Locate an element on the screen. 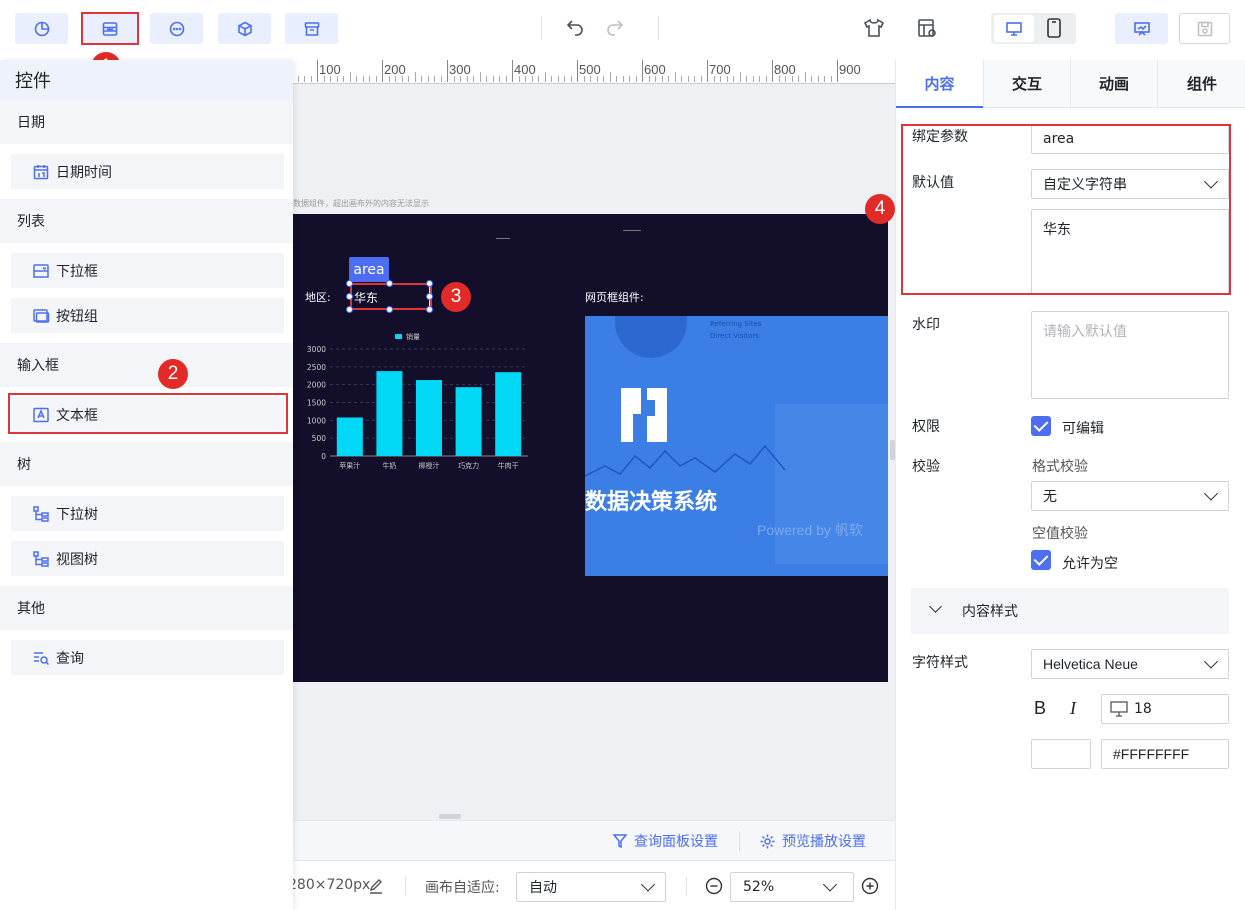 Image resolution: width=1245 pixels, height=910 pixels. desktop-button is located at coordinates (1014, 28).